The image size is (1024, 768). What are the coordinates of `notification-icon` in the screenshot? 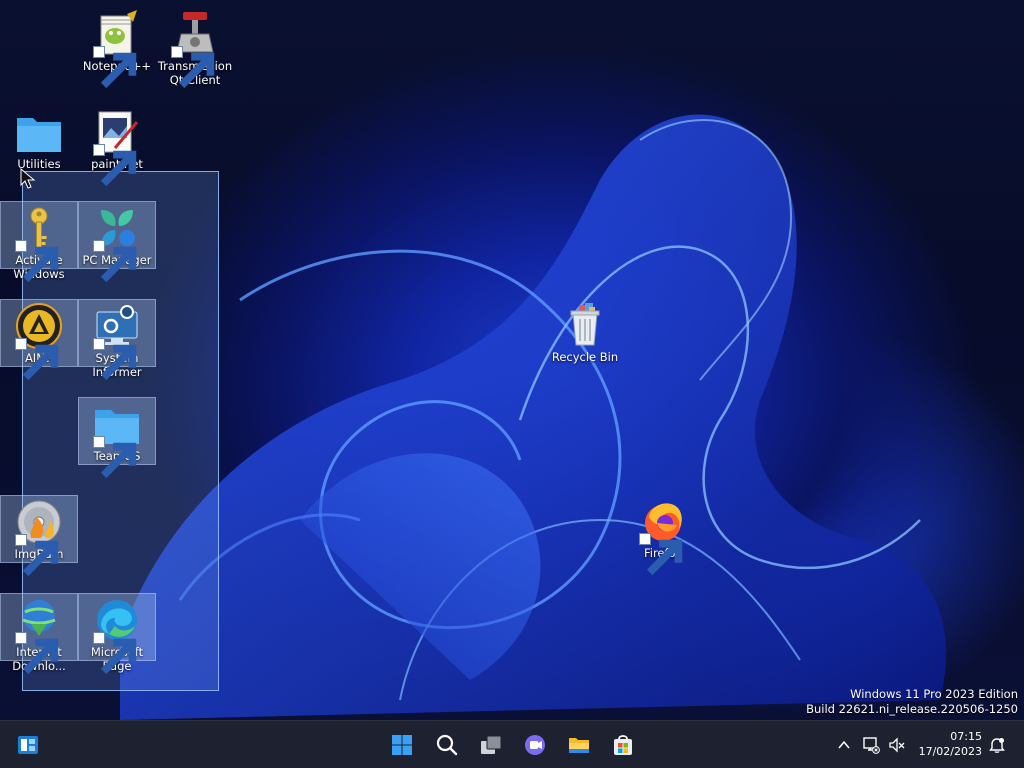 It's located at (997, 745).